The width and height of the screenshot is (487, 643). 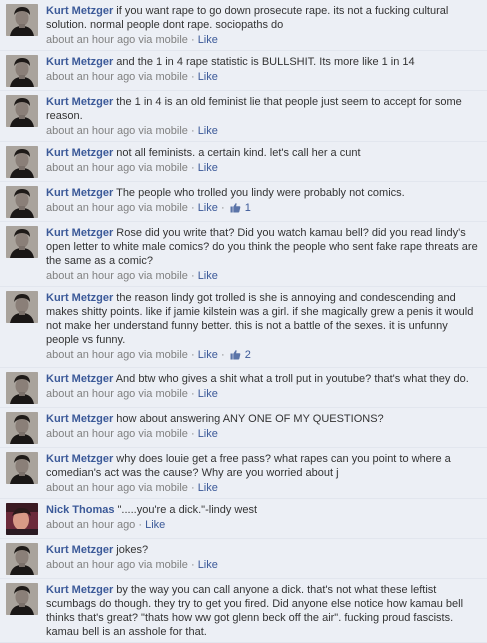 What do you see at coordinates (263, 356) in the screenshot?
I see `comment-meta: about an hour ago via mobile · Like · 2` at bounding box center [263, 356].